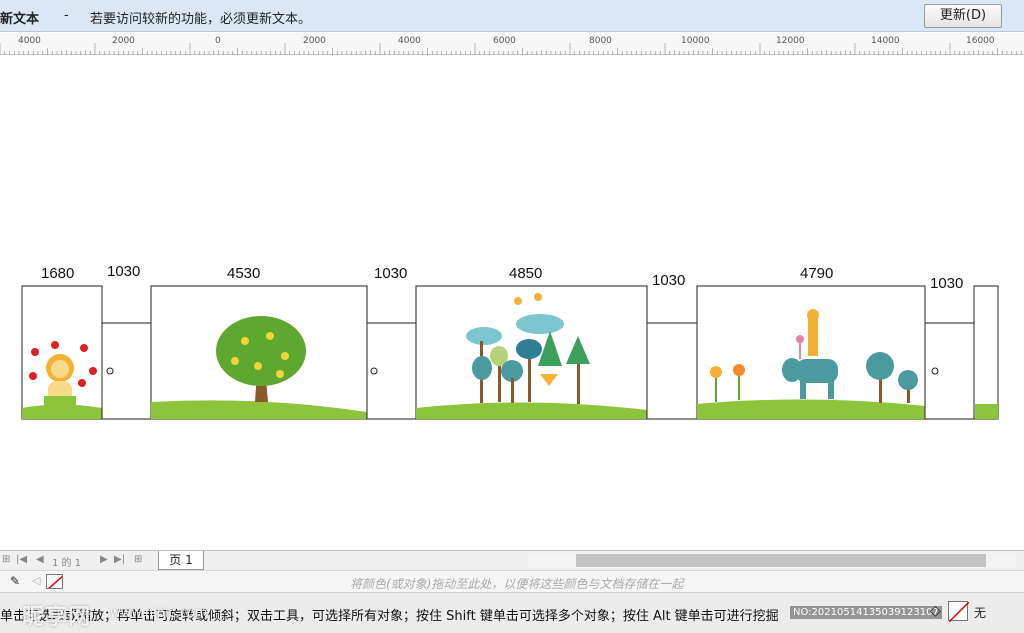  I want to click on ruler-label: 14000, so click(885, 41).